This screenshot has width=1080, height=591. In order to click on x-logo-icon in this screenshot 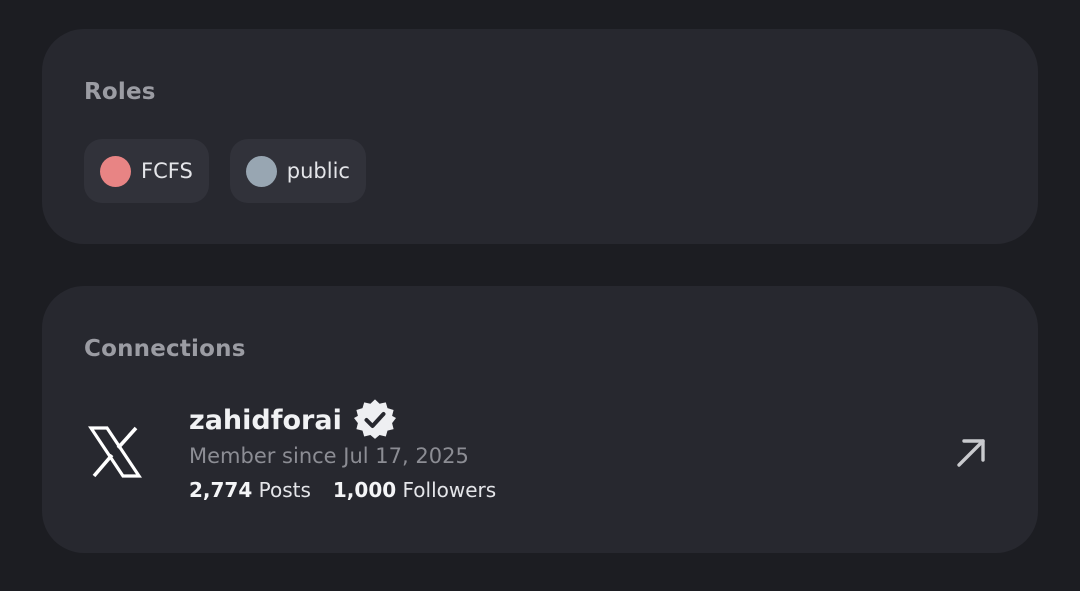, I will do `click(115, 452)`.